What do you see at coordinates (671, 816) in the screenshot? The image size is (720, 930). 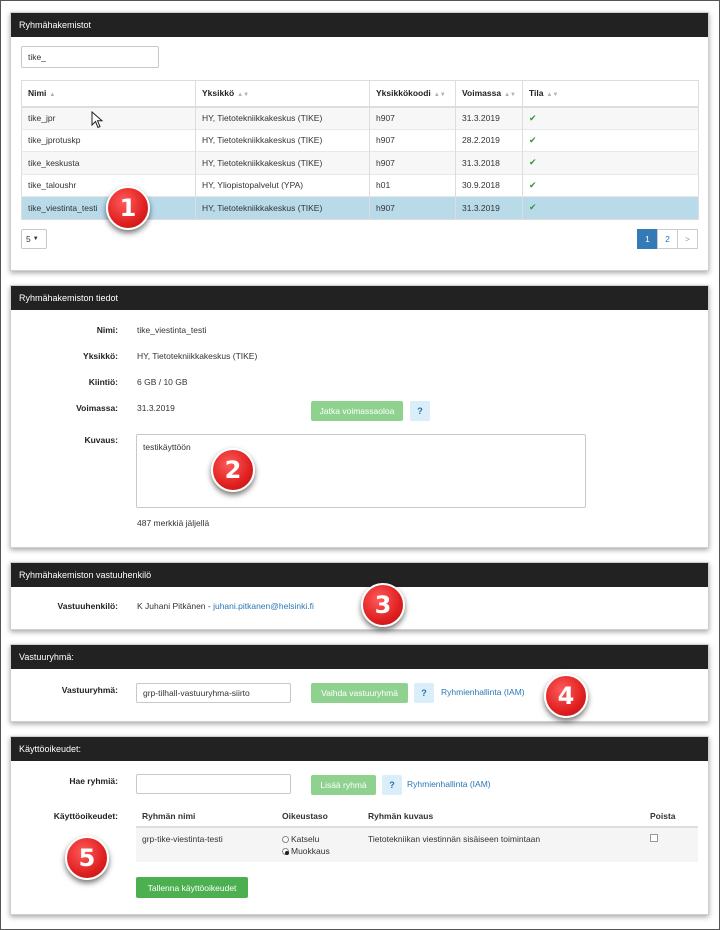 I see `column-header-remove: Poista` at bounding box center [671, 816].